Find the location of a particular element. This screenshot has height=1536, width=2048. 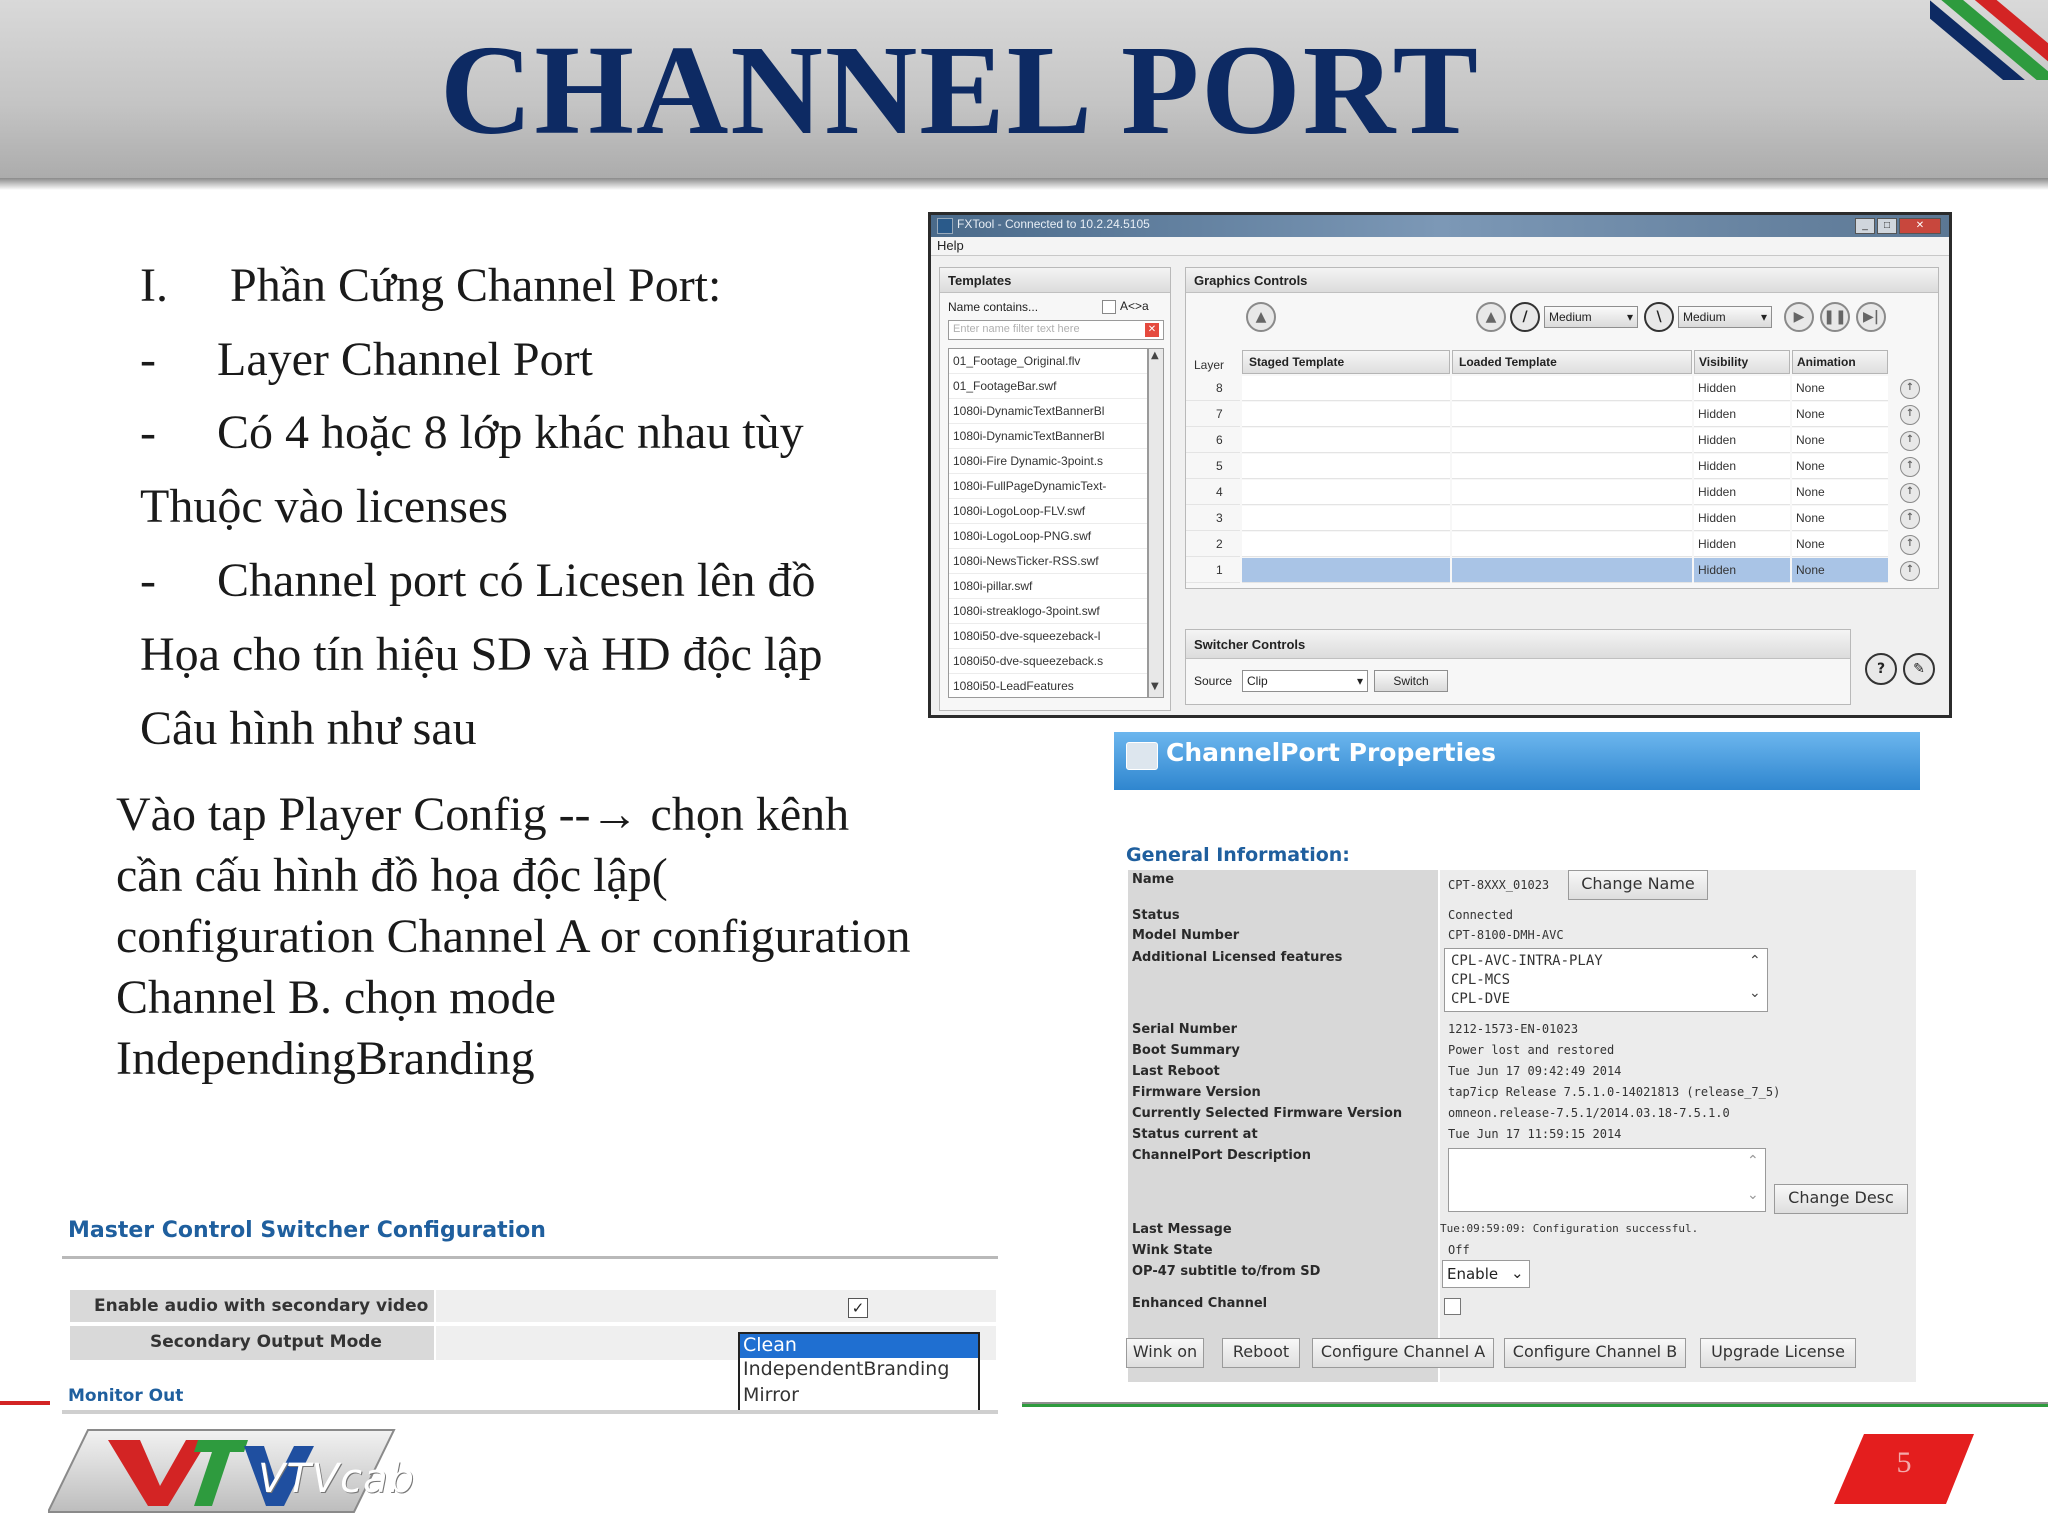

template-list-item: 1080i-FullPageDynamicText- is located at coordinates (1048, 486).